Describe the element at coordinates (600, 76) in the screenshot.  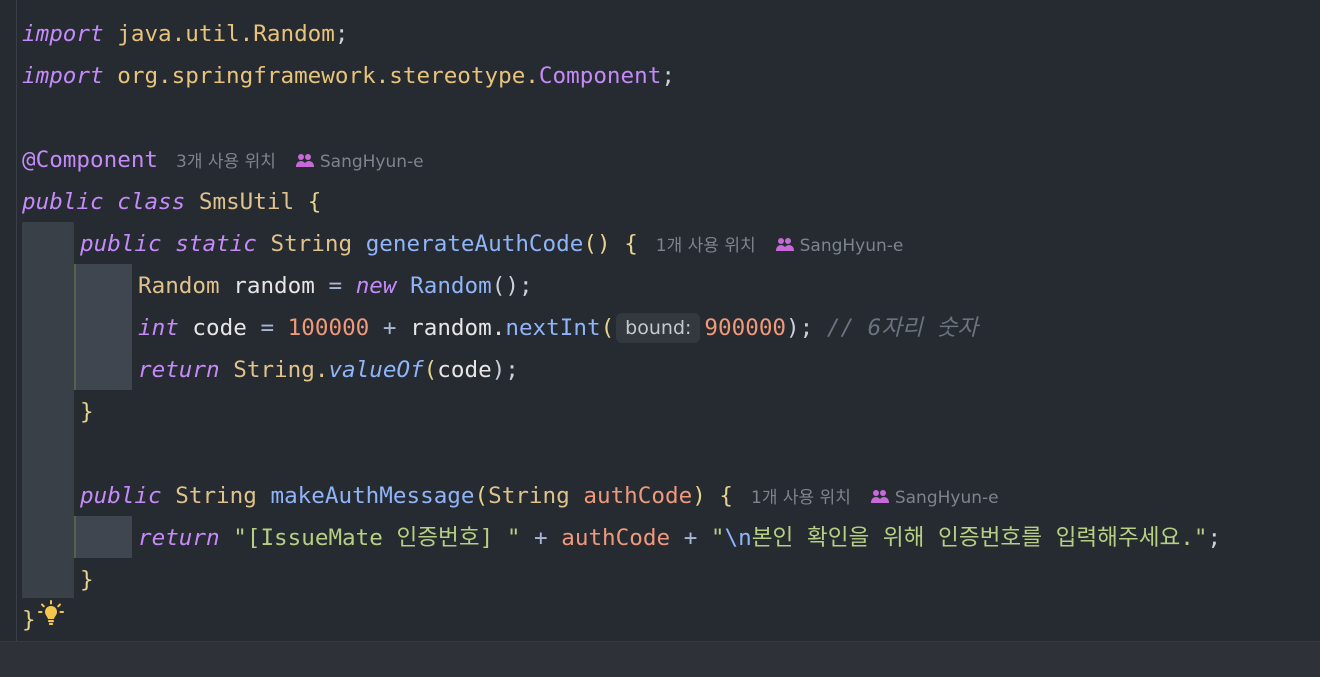
I see `class-name: Component` at that location.